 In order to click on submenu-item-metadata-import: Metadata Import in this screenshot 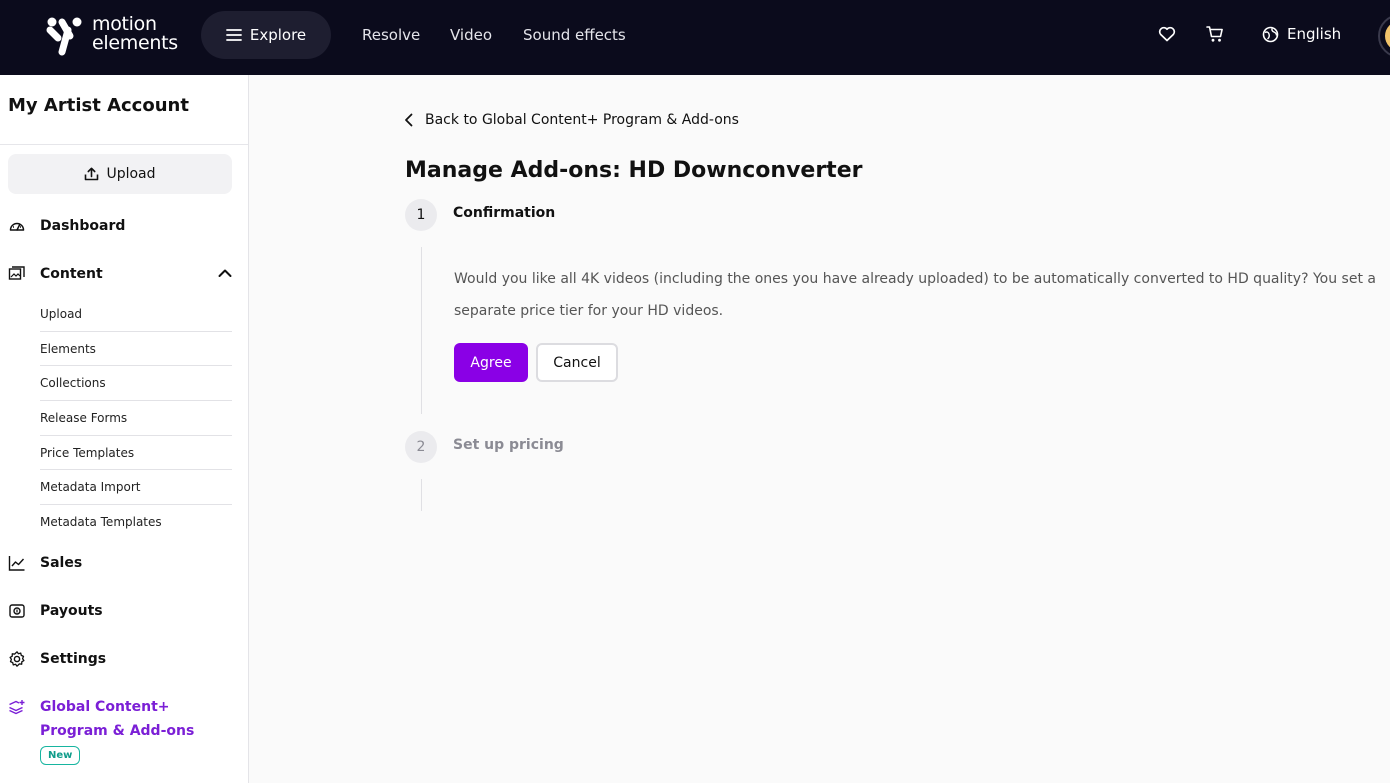, I will do `click(136, 488)`.